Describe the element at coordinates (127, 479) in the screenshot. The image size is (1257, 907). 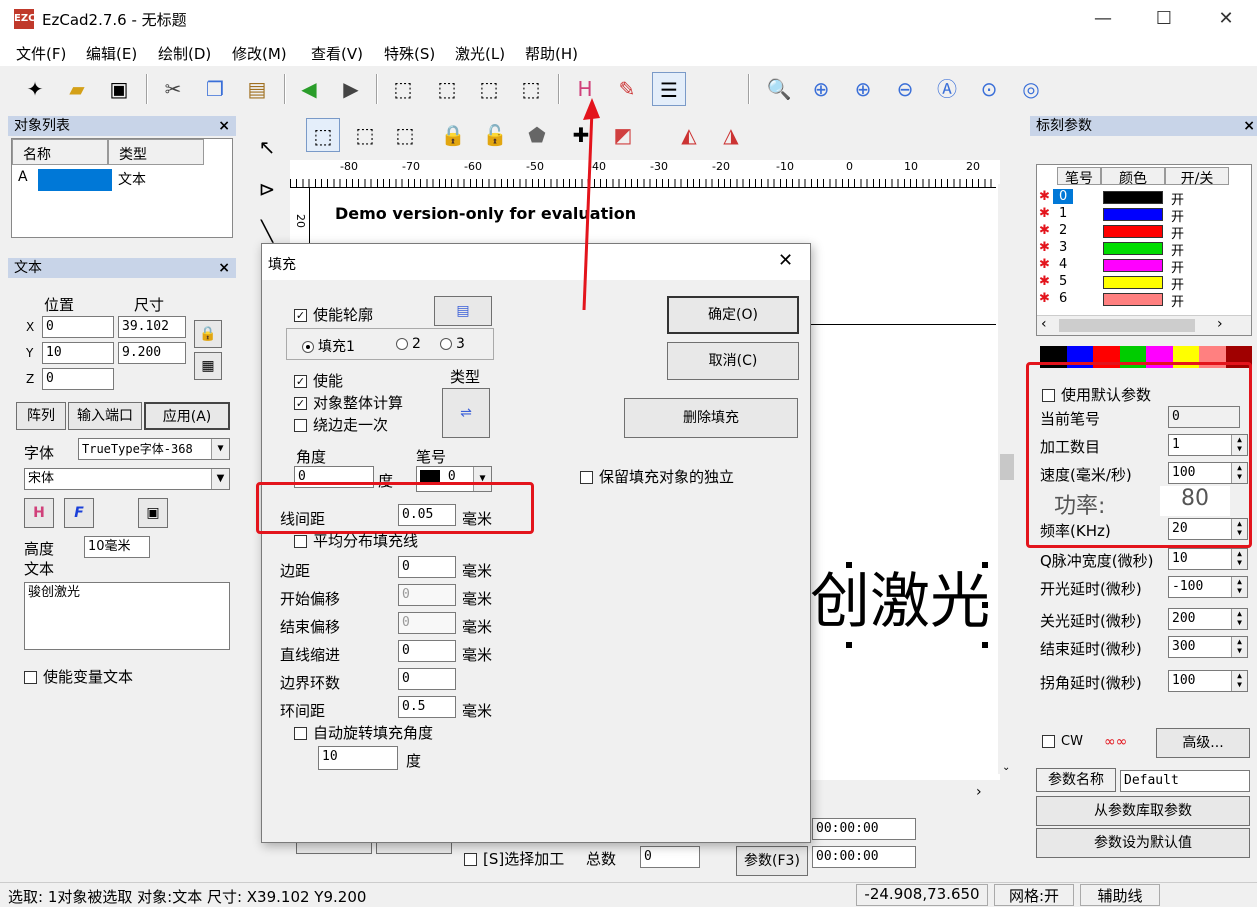
I see `font-name-select: 宋体 ▼` at that location.